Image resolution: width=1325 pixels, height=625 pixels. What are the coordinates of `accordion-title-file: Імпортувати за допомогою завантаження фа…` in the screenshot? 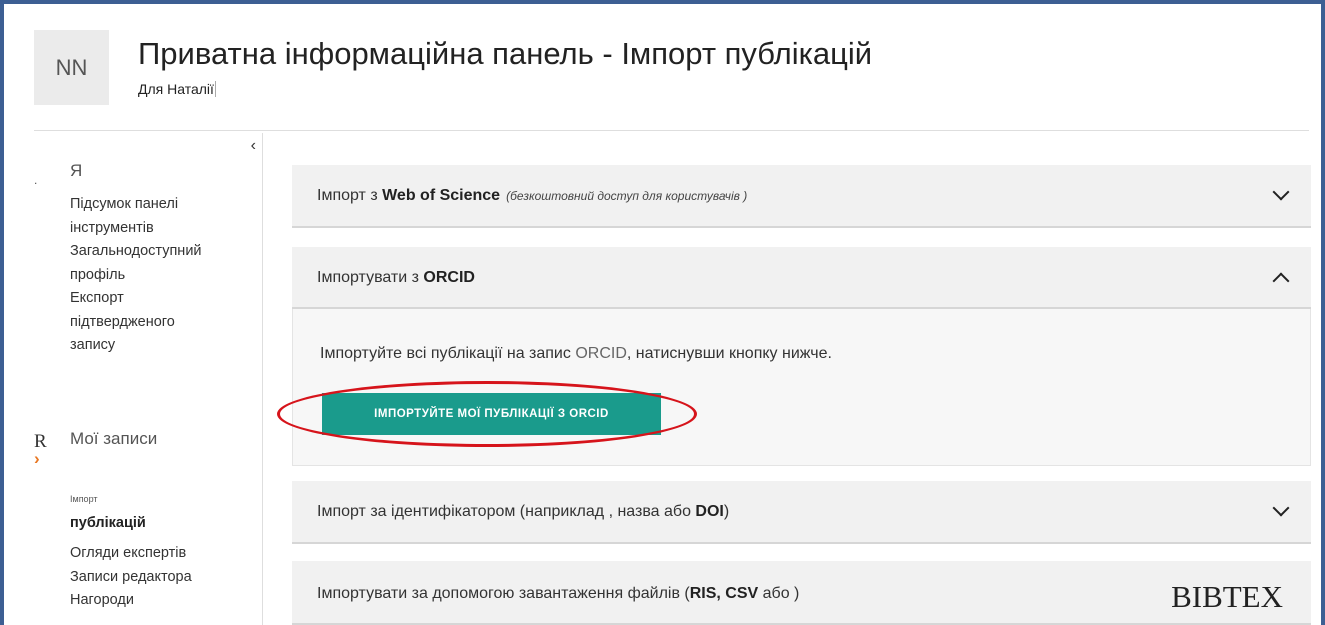 It's located at (558, 594).